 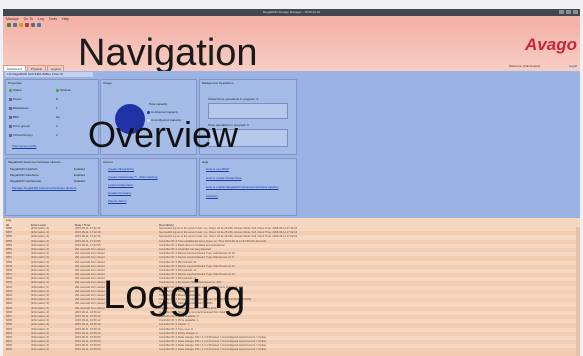 I want to click on property-row: Backplanes, so click(x=19, y=108).